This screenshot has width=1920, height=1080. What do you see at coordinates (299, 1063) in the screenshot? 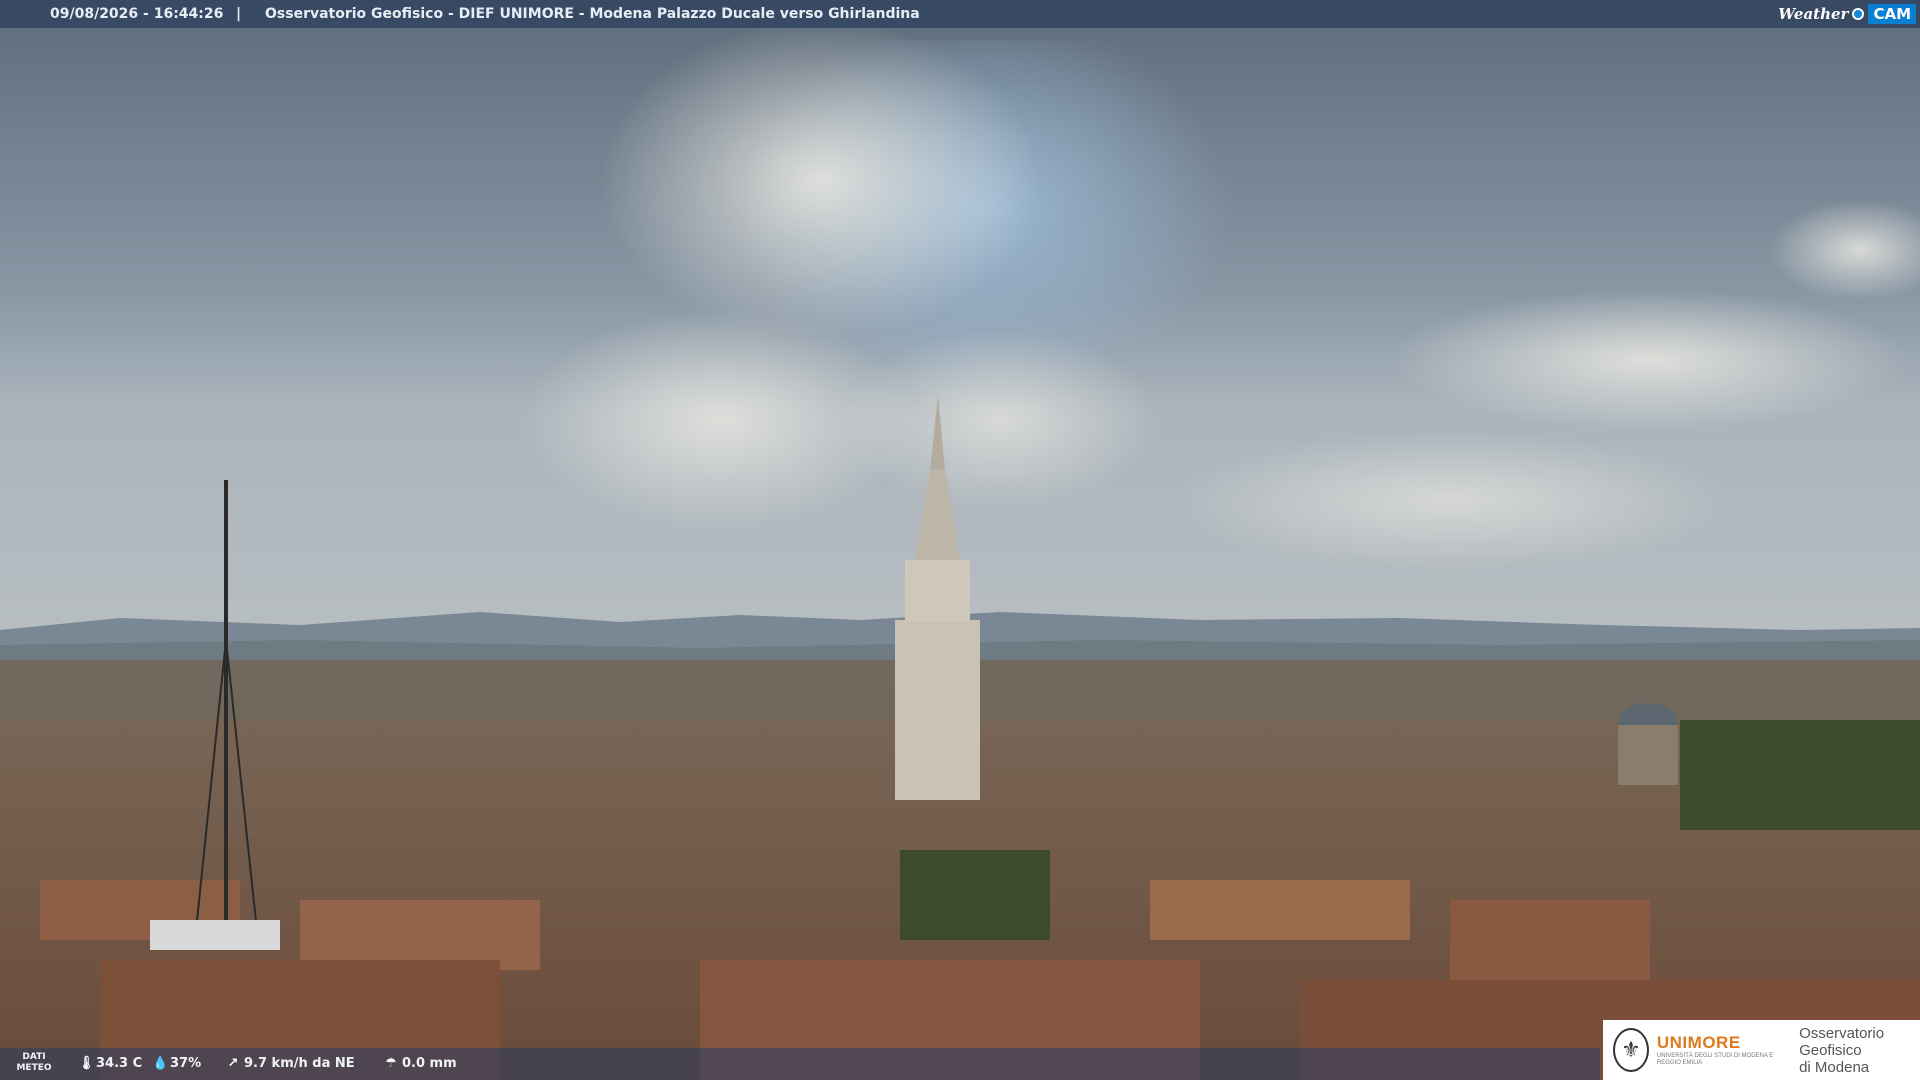
I see `wind-value: 9.7 km/h da NE` at bounding box center [299, 1063].